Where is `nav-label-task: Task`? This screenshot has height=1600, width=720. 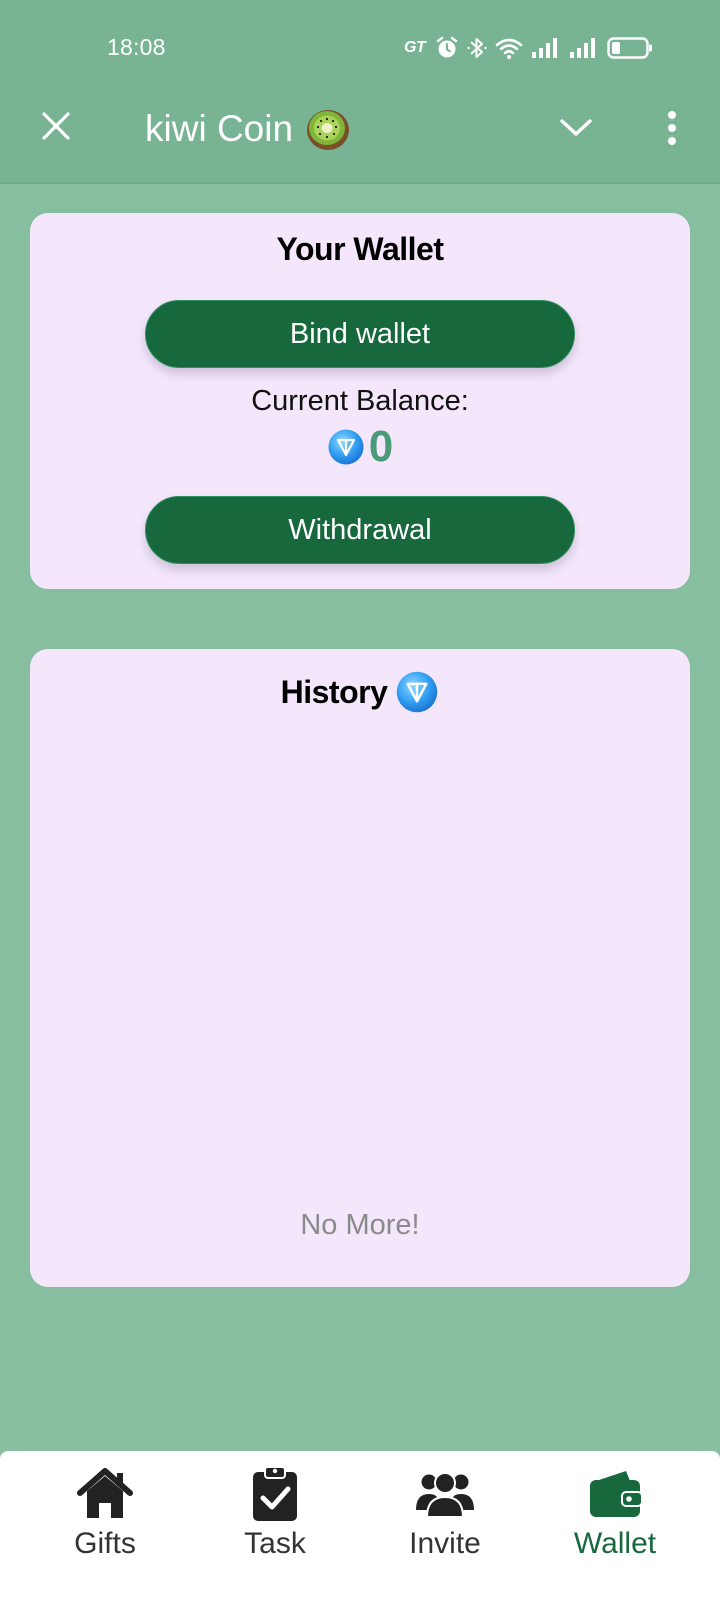
nav-label-task: Task is located at coordinates (275, 1543).